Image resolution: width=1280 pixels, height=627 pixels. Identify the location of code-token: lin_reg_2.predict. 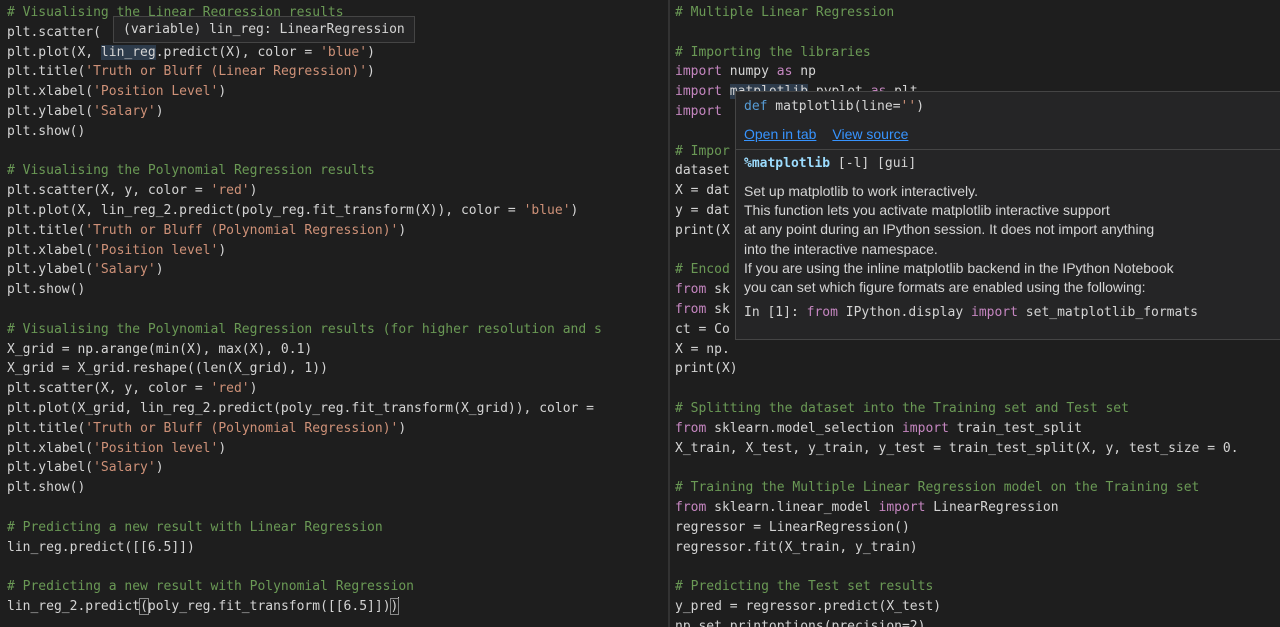
(74, 606).